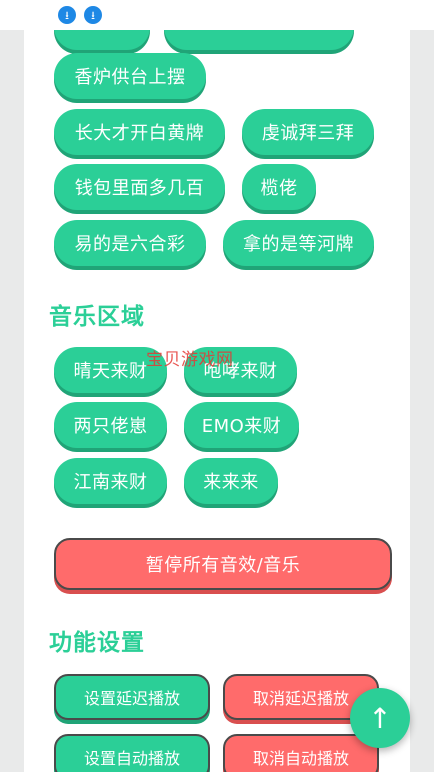 Image resolution: width=434 pixels, height=772 pixels. I want to click on tag-button: 香炉供台上摆, so click(130, 76).